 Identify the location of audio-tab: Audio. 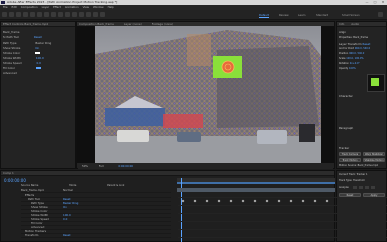
(355, 24).